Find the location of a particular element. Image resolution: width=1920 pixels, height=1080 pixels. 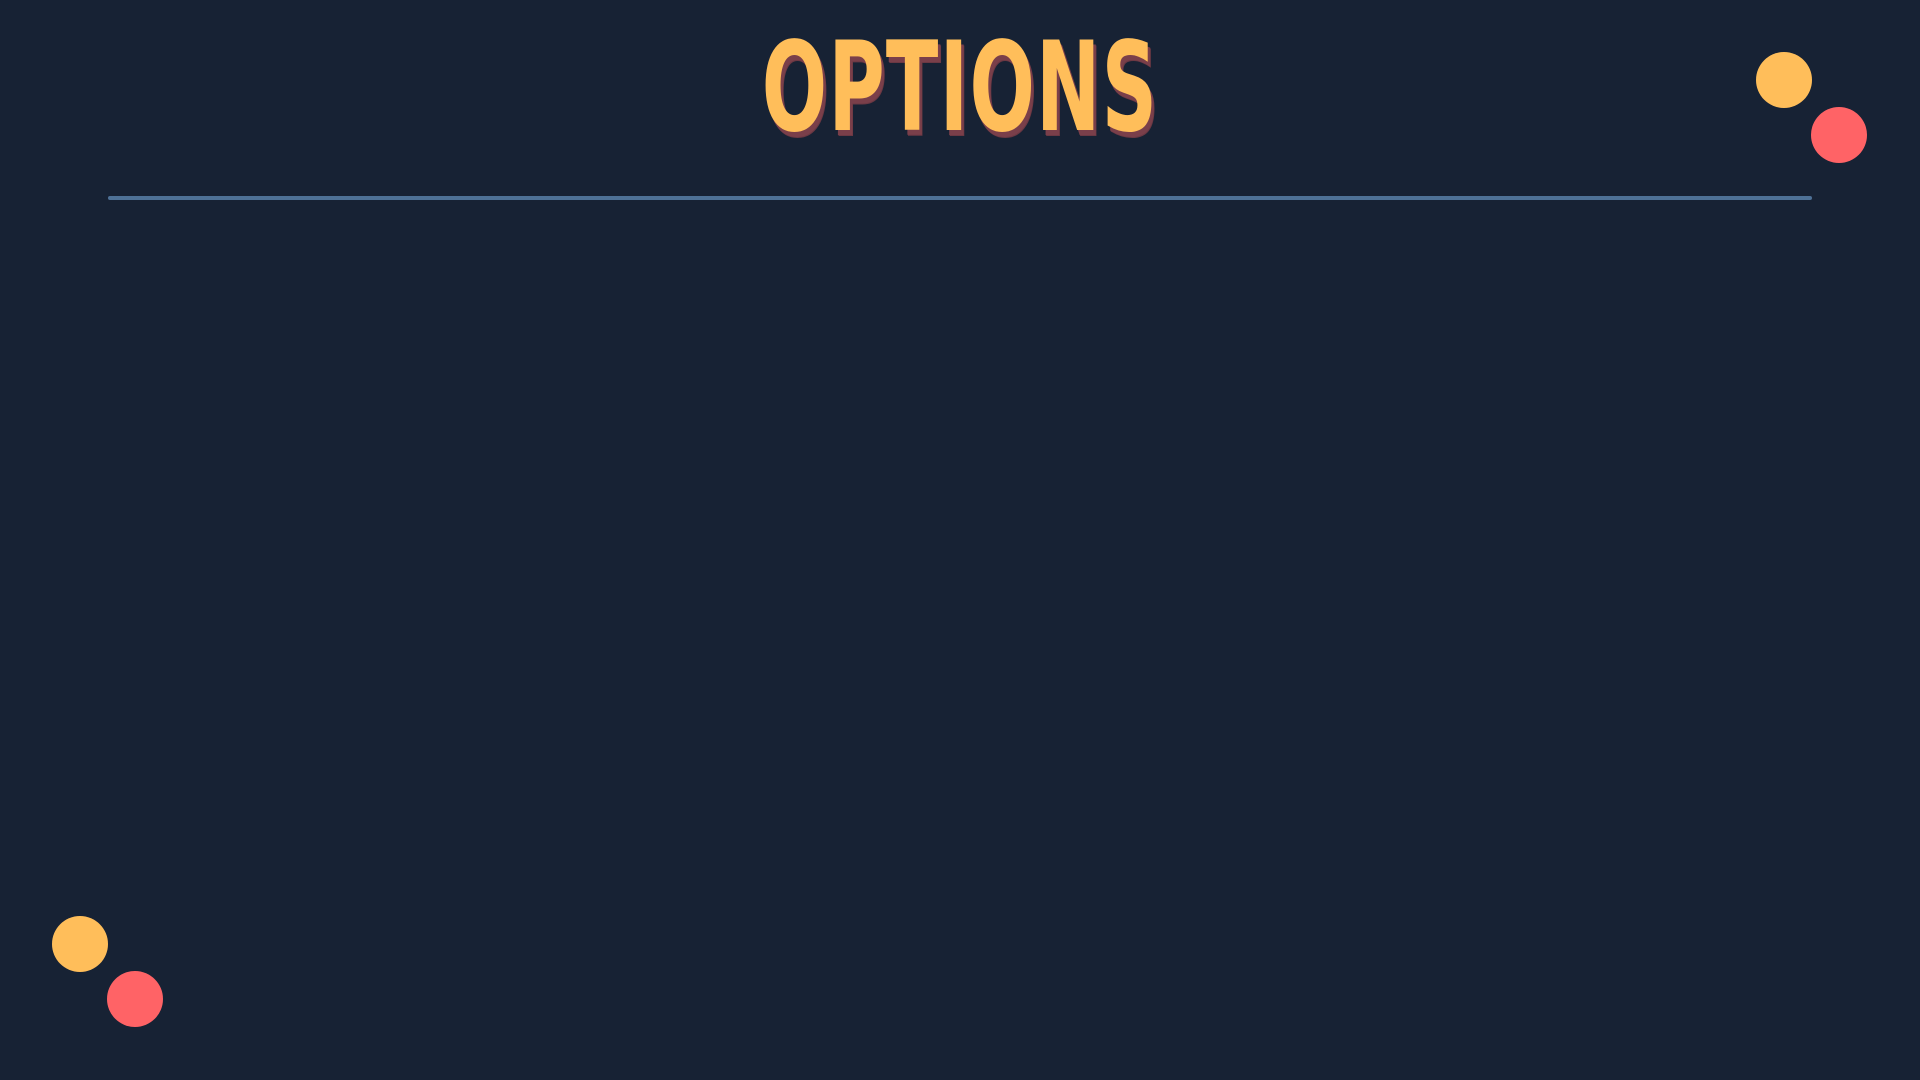

accent-dot-yellow-top-right is located at coordinates (1784, 80).